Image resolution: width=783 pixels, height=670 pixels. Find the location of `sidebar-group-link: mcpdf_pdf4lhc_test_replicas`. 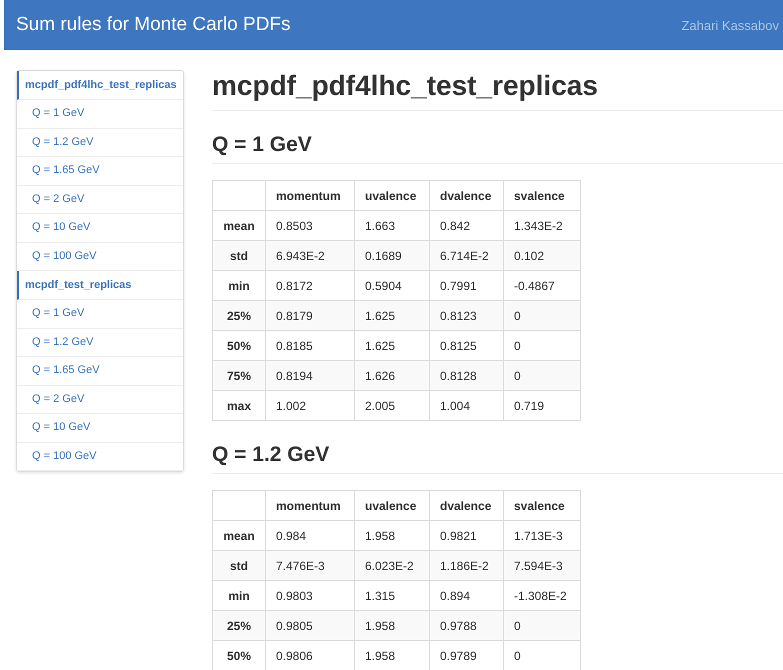

sidebar-group-link: mcpdf_pdf4lhc_test_replicas is located at coordinates (100, 85).